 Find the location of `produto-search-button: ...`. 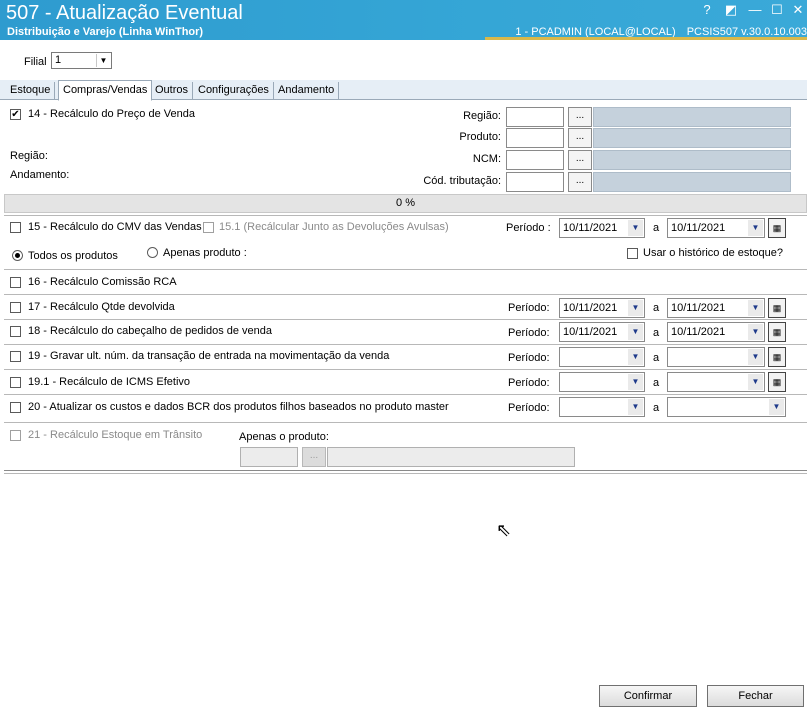

produto-search-button: ... is located at coordinates (580, 138).